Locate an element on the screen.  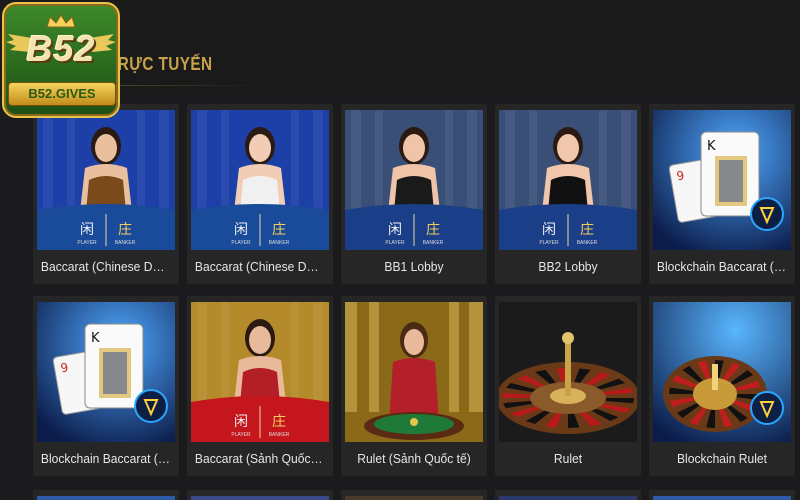
roulette-gold-image is located at coordinates (414, 372).